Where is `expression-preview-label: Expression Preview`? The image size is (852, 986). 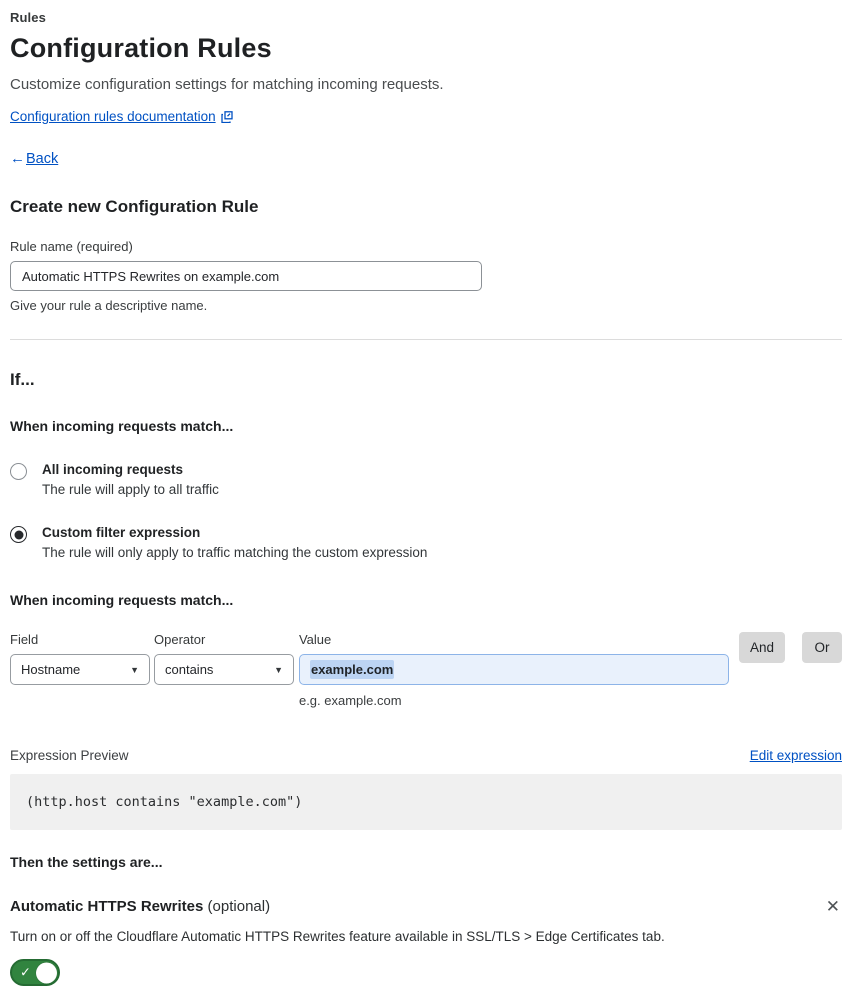
expression-preview-label: Expression Preview is located at coordinates (69, 755).